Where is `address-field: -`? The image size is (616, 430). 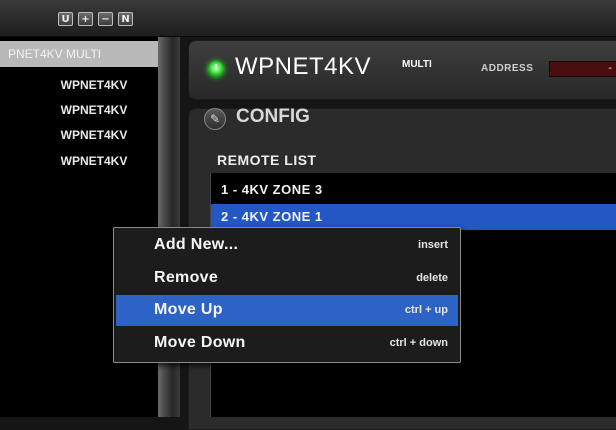 address-field: - is located at coordinates (582, 69).